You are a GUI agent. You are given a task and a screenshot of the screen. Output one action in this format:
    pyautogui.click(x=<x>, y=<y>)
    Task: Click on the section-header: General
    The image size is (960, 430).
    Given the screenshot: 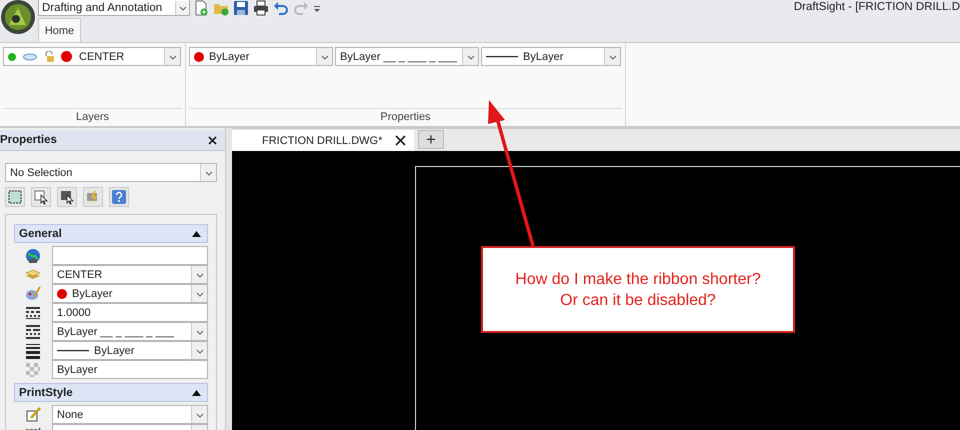 What is the action you would take?
    pyautogui.click(x=111, y=233)
    